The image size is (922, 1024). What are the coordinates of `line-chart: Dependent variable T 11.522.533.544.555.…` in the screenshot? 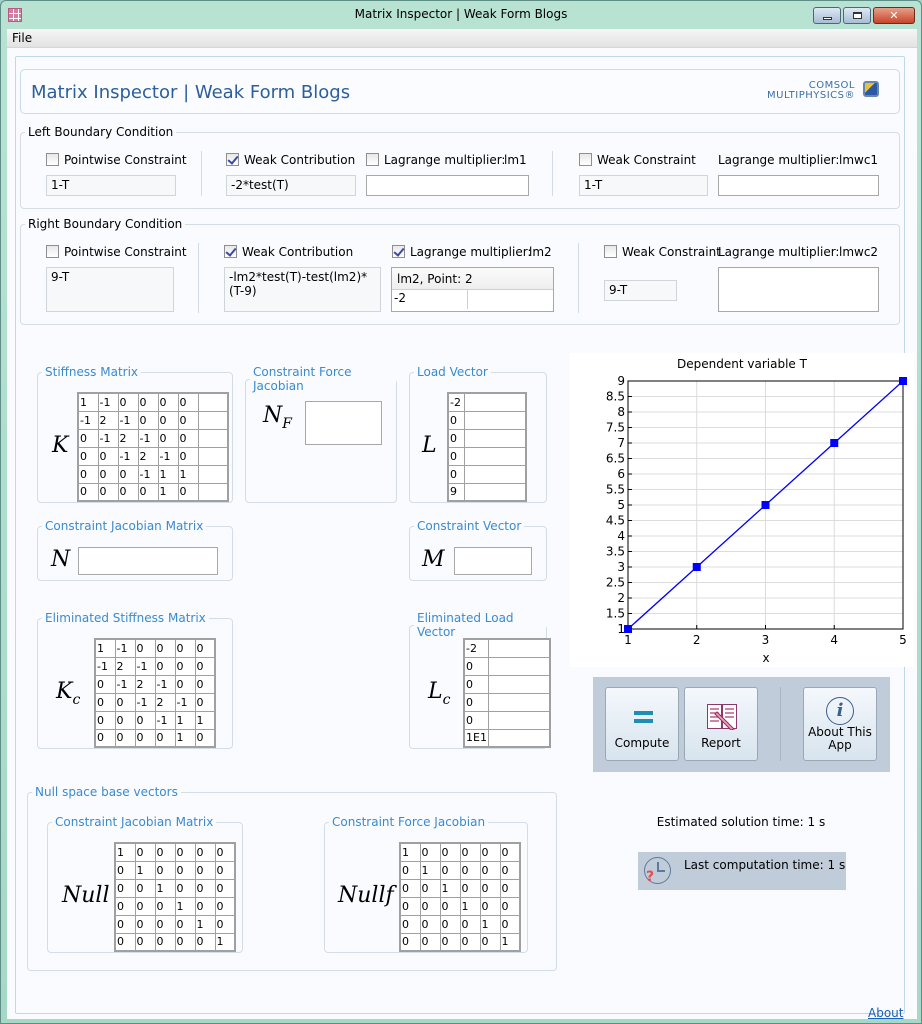 It's located at (742, 510).